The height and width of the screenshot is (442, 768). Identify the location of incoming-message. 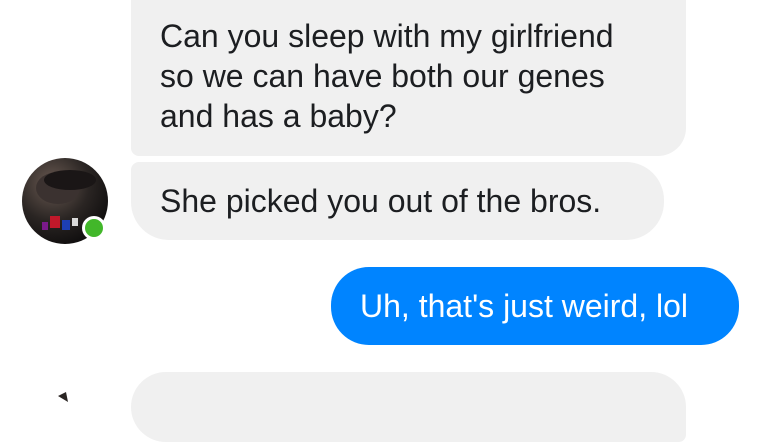
(408, 407).